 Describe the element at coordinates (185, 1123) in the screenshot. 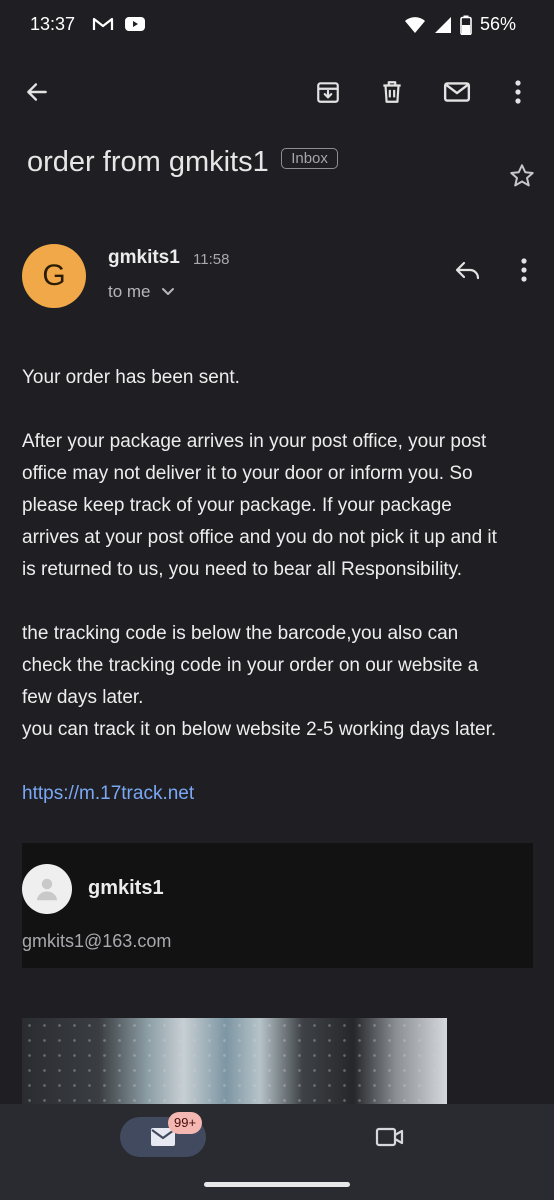

I see `unread-count-badge: 99+` at that location.